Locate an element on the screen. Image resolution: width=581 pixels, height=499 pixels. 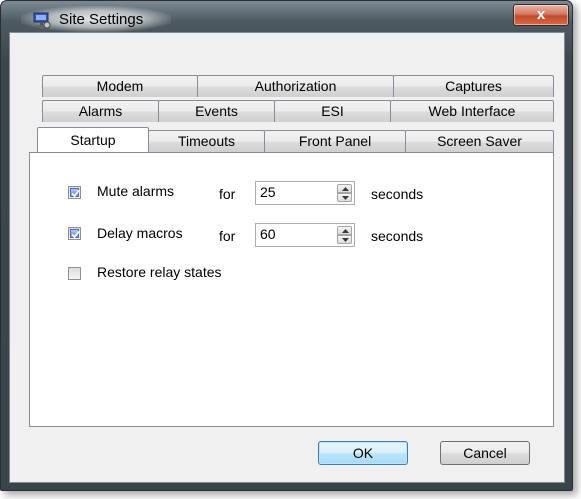
tab-front-panel: Front Panel is located at coordinates (335, 141).